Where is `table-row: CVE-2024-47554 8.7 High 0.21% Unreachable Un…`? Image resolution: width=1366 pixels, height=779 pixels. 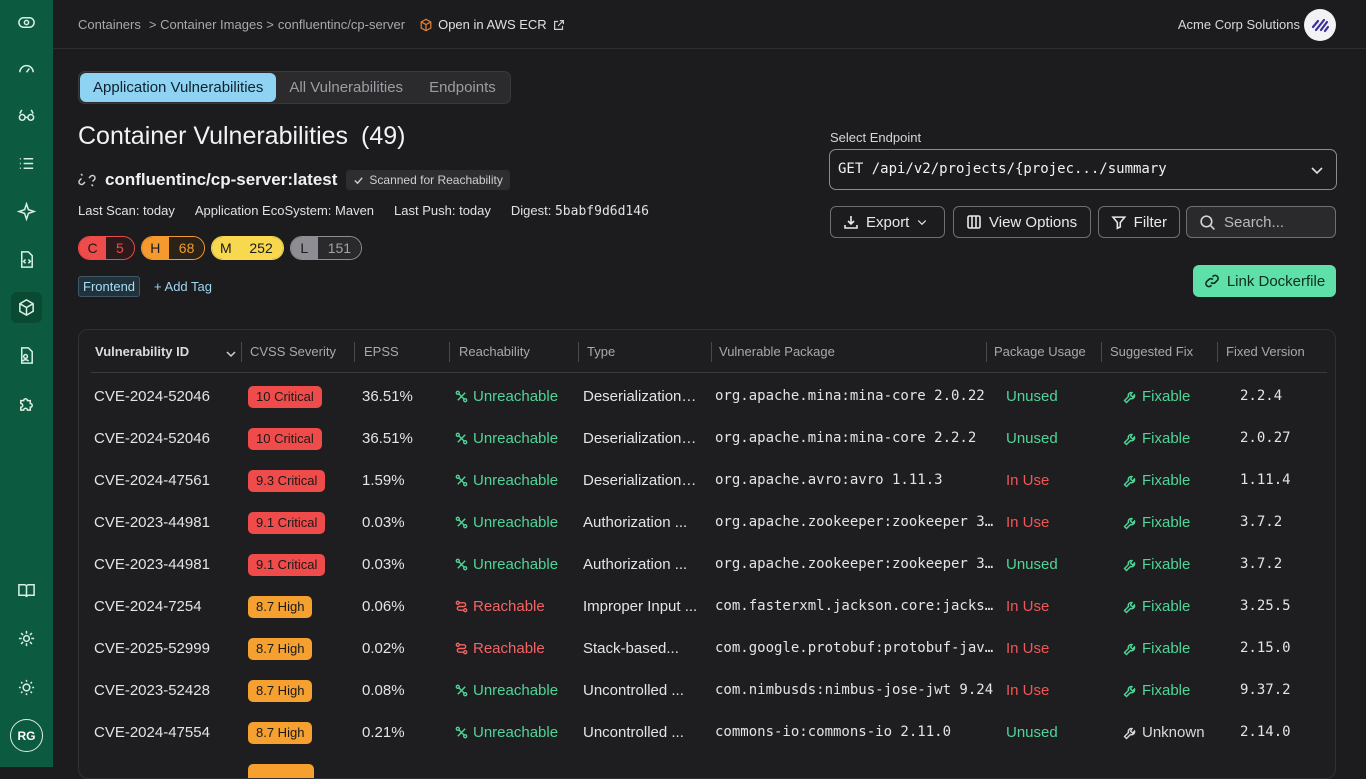 table-row: CVE-2024-47554 8.7 High 0.21% Unreachable Un… is located at coordinates (707, 733).